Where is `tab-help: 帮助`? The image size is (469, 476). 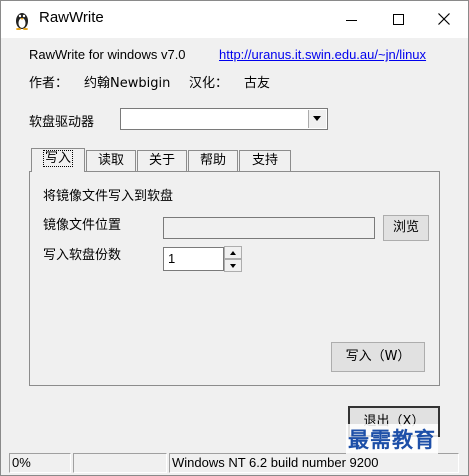
tab-help: 帮助 is located at coordinates (213, 161).